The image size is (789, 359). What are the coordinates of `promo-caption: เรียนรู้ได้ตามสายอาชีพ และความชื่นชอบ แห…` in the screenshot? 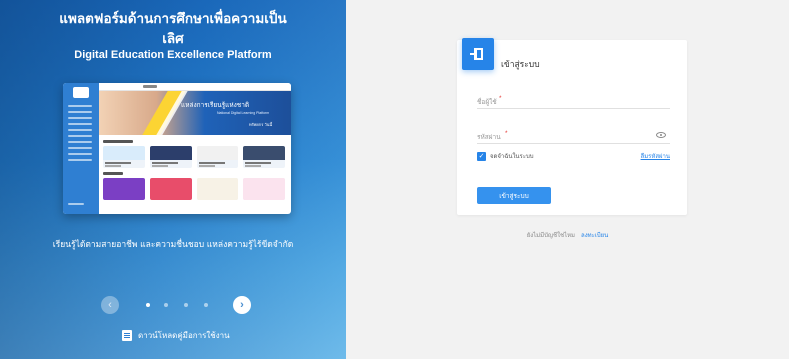 It's located at (173, 245).